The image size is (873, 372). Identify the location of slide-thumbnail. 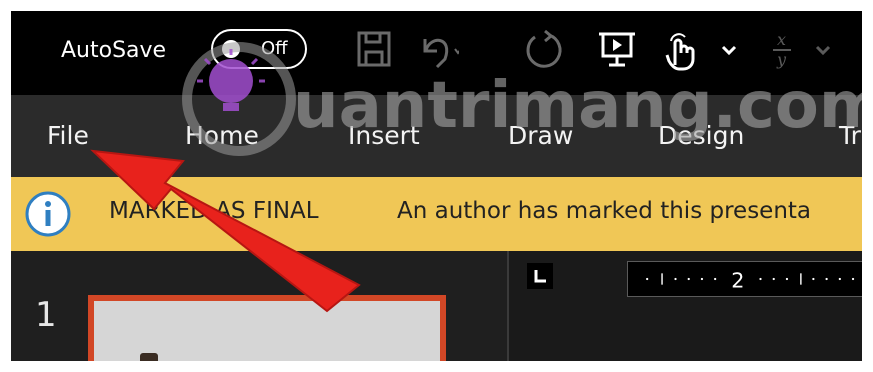
(267, 328).